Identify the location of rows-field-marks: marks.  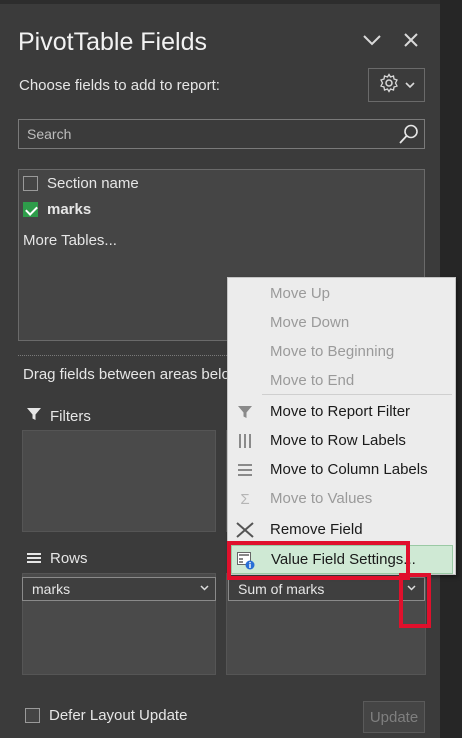
(119, 589).